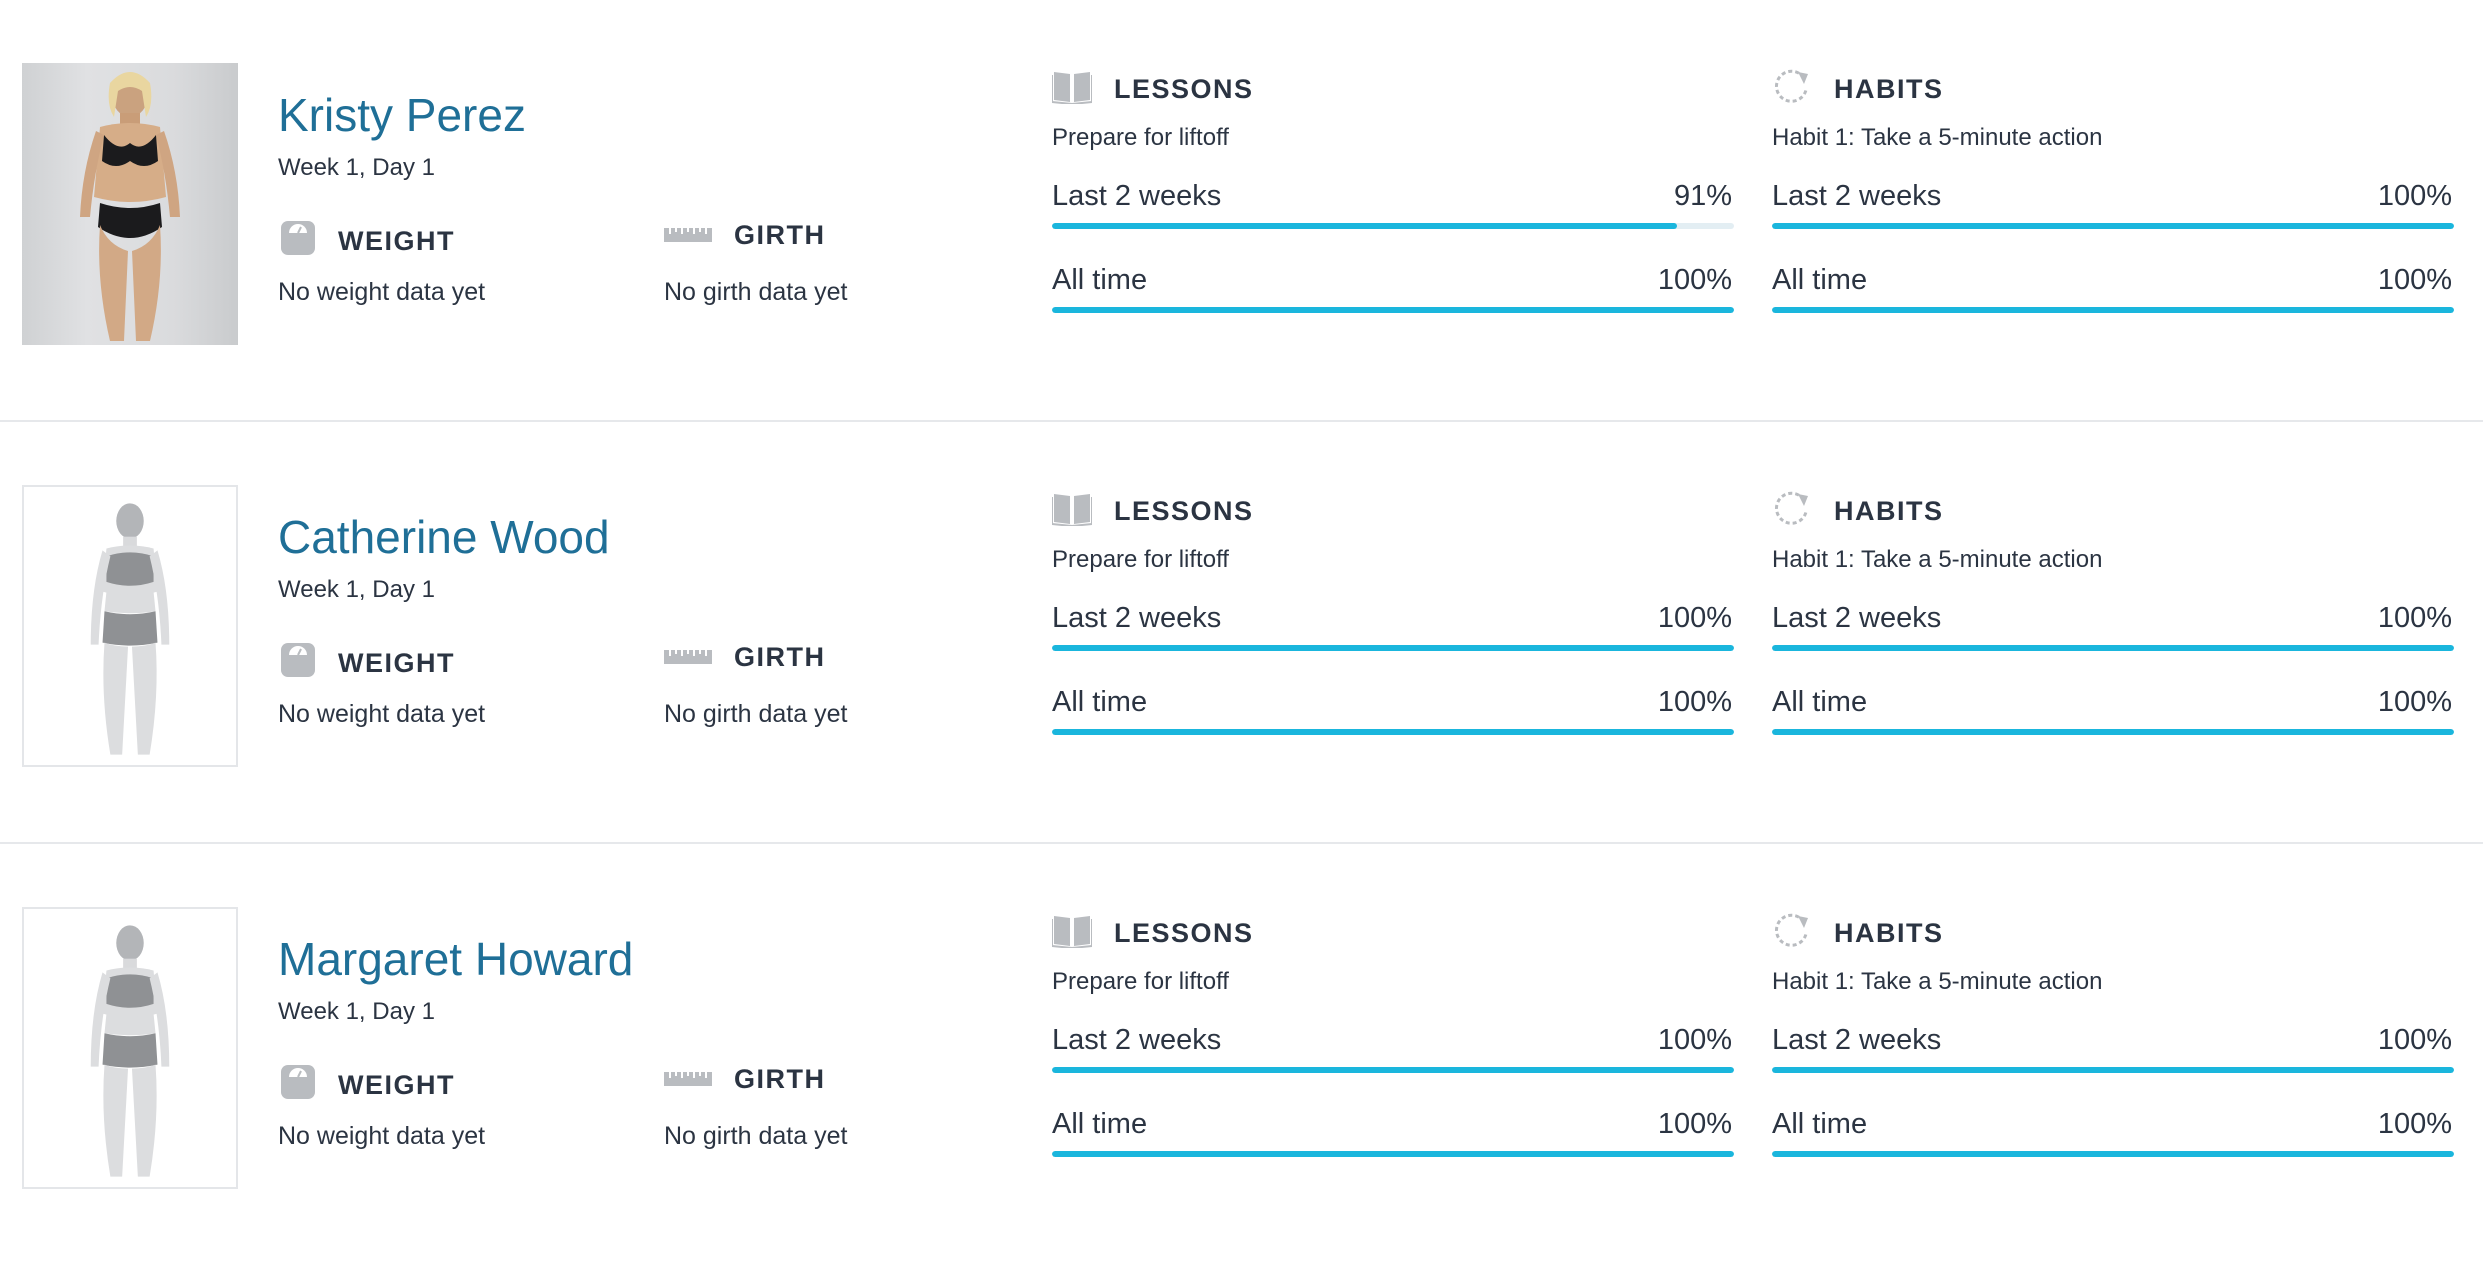 The height and width of the screenshot is (1266, 2483). Describe the element at coordinates (444, 537) in the screenshot. I see `client-name-link: Catherine Wood` at that location.